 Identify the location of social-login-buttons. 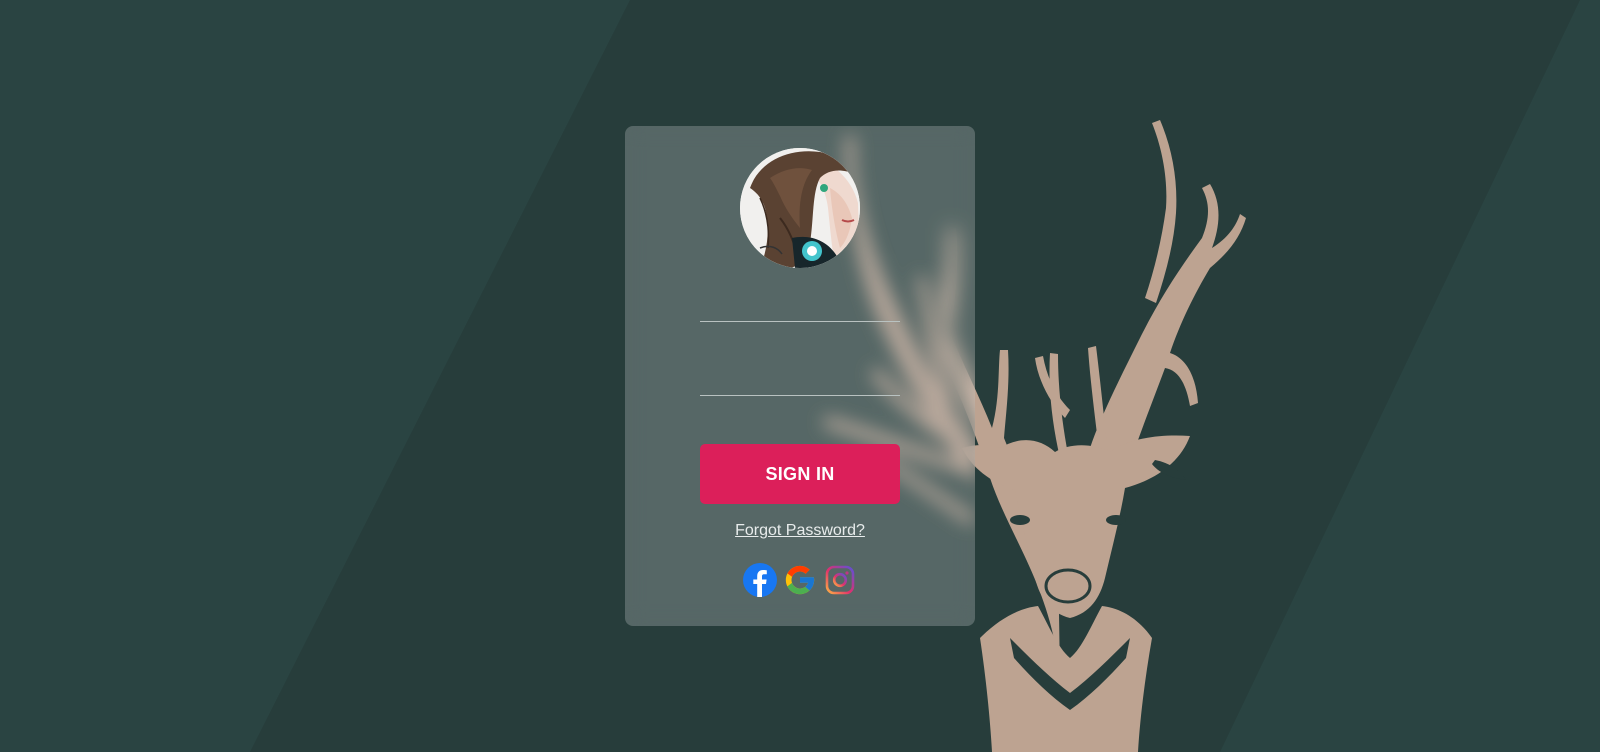
(803, 580).